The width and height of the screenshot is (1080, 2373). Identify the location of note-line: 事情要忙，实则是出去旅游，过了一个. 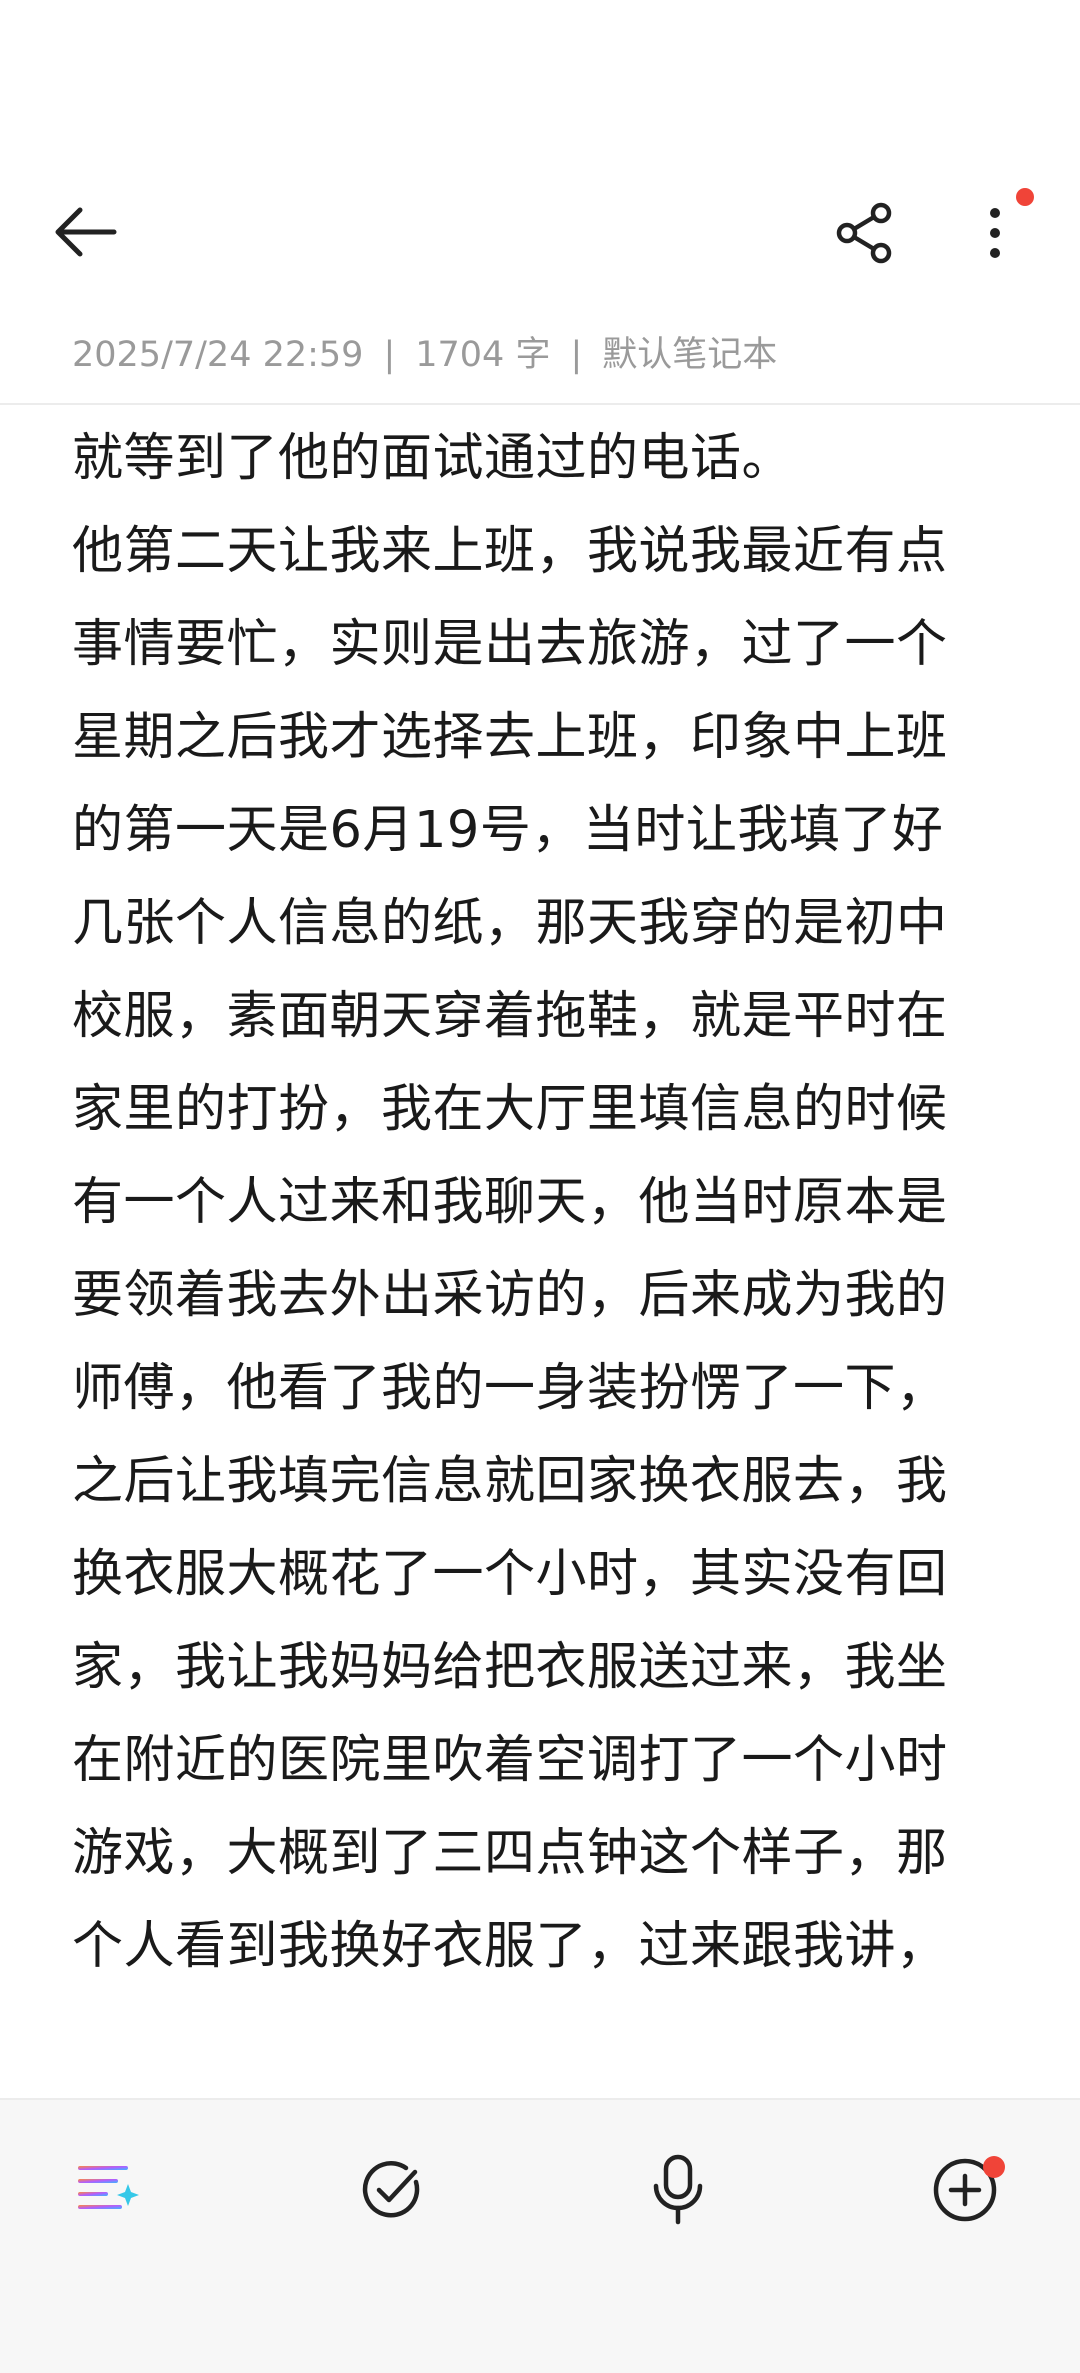
(510, 644).